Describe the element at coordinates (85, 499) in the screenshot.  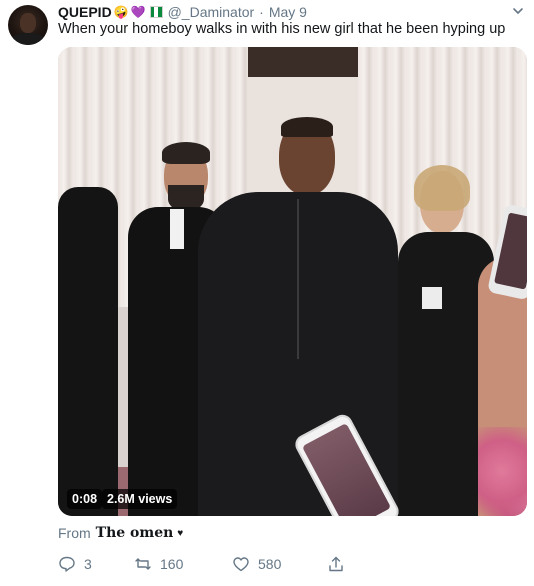
I see `video-time-badge: 0:08` at that location.